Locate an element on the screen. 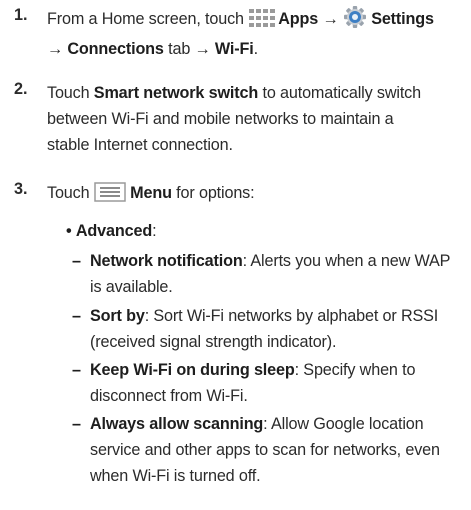 The height and width of the screenshot is (510, 471). advanced-label: Advanced is located at coordinates (114, 231).